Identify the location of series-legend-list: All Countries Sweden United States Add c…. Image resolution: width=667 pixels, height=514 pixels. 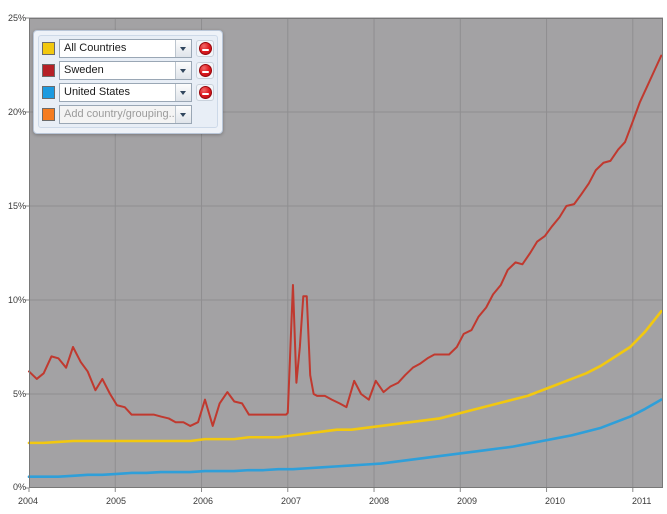
(128, 81).